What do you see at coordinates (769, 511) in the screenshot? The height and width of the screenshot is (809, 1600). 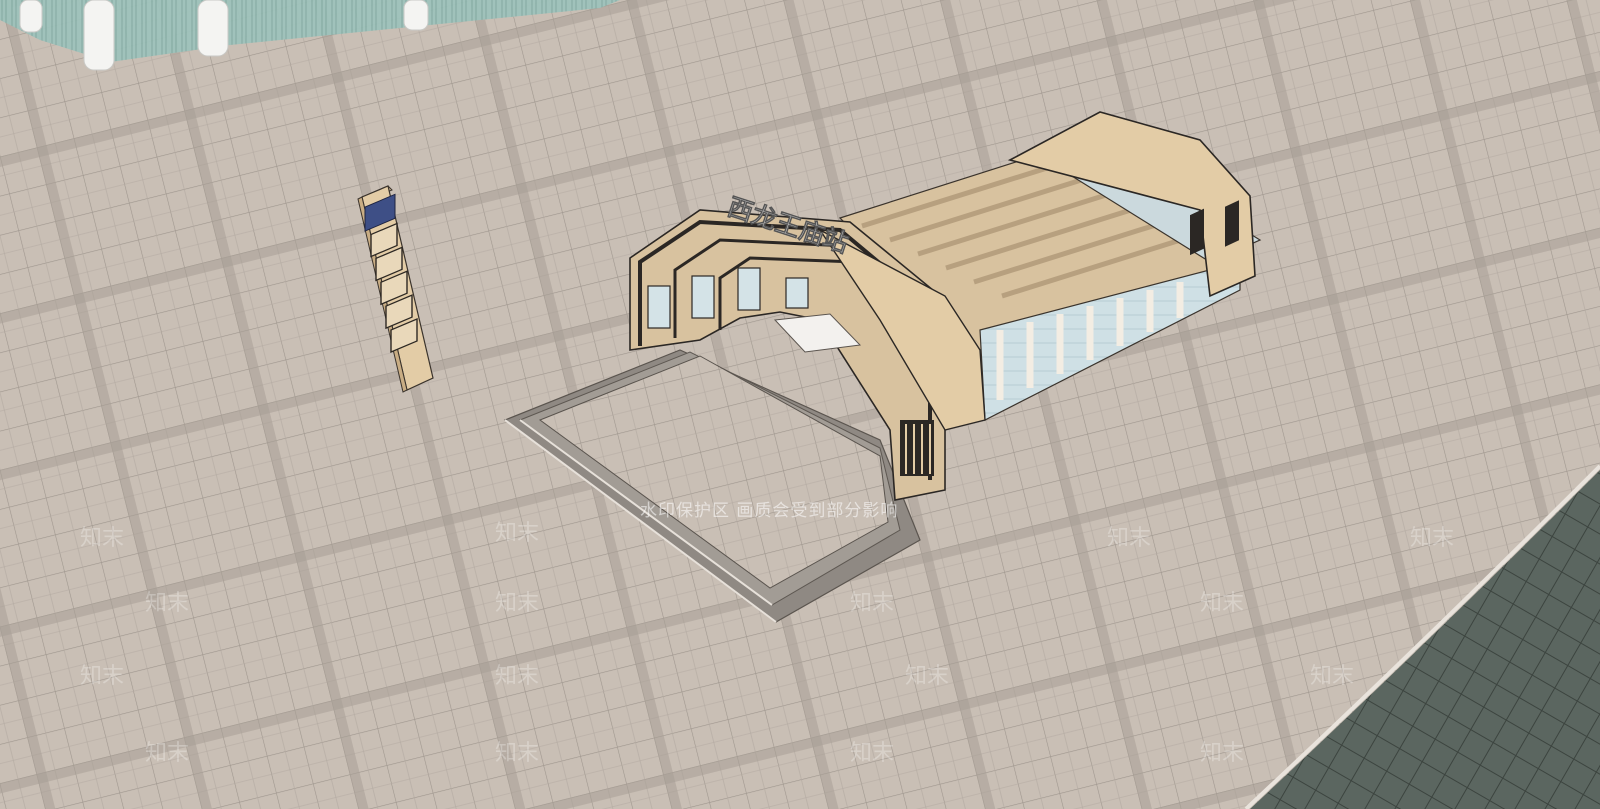 I see `watermark-text: 水印保护区 画质会受到部分影响` at bounding box center [769, 511].